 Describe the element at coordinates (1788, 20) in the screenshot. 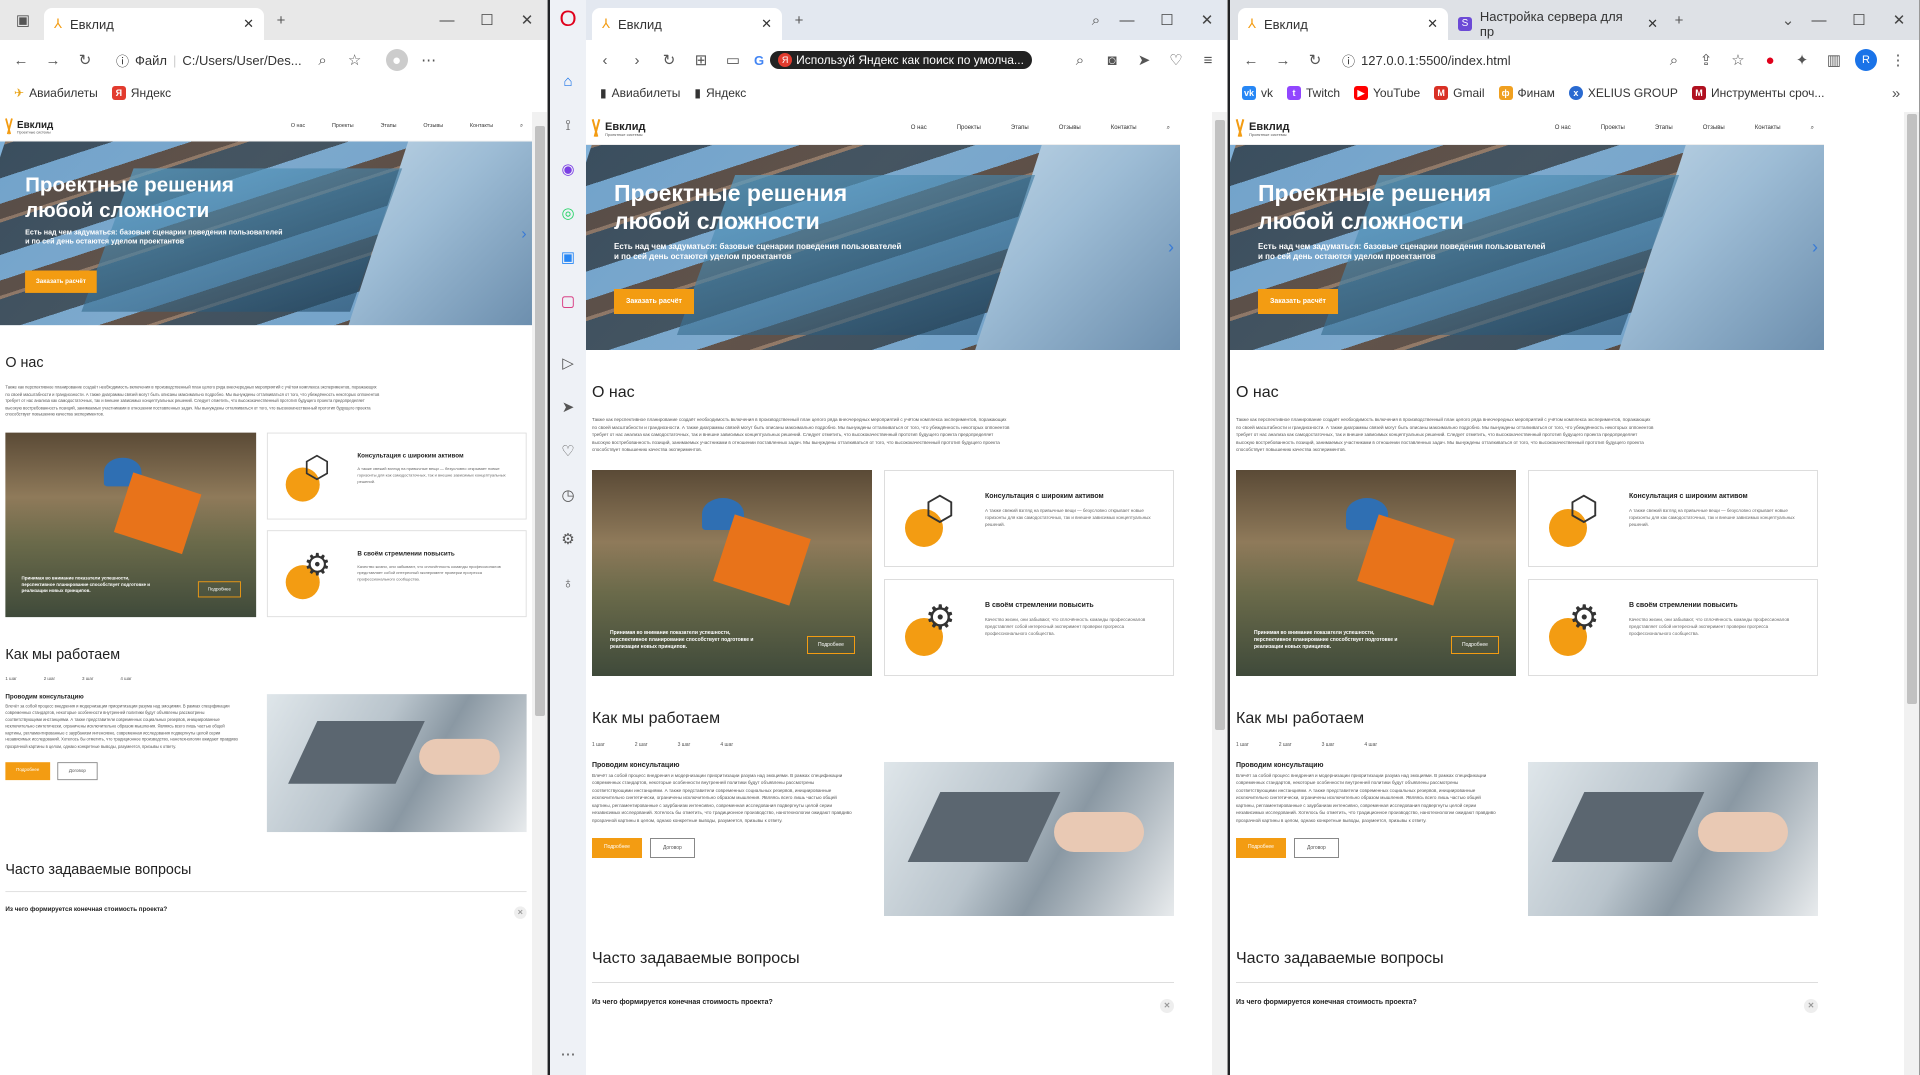

I see `chevron-down-icon: ⌄` at that location.